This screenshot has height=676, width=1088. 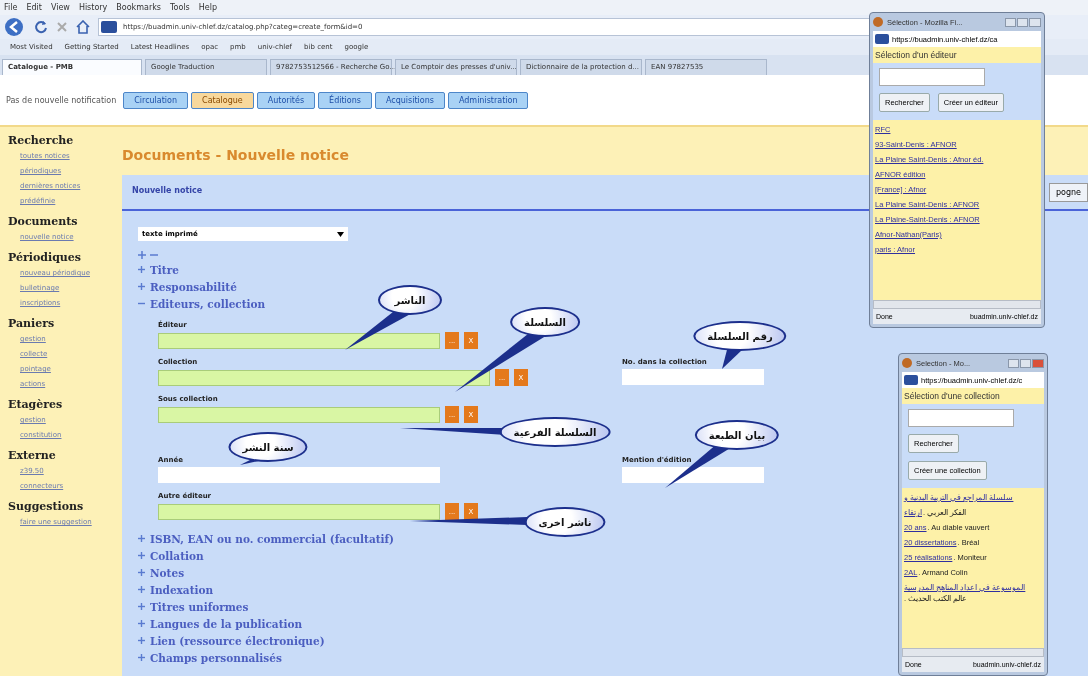 I want to click on menu-item: Help, so click(x=207, y=7).